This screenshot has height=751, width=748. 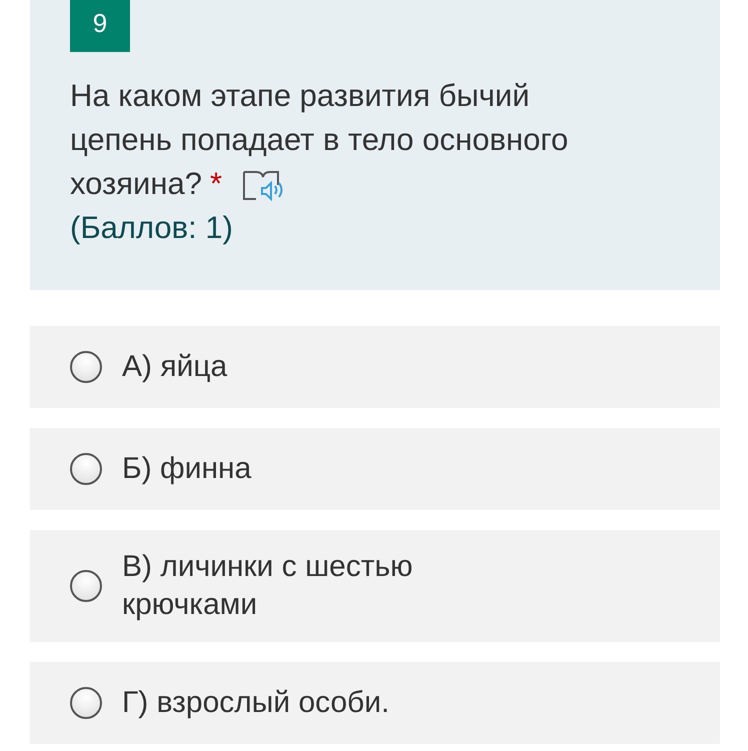 I want to click on question-text-line: хозяина?, so click(x=136, y=184).